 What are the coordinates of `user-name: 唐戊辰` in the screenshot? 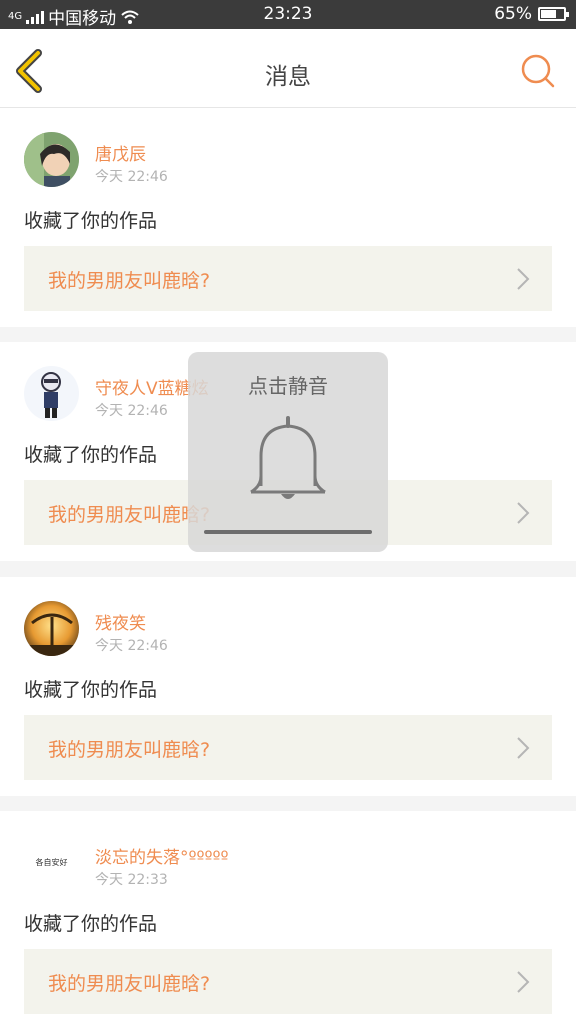 It's located at (120, 152).